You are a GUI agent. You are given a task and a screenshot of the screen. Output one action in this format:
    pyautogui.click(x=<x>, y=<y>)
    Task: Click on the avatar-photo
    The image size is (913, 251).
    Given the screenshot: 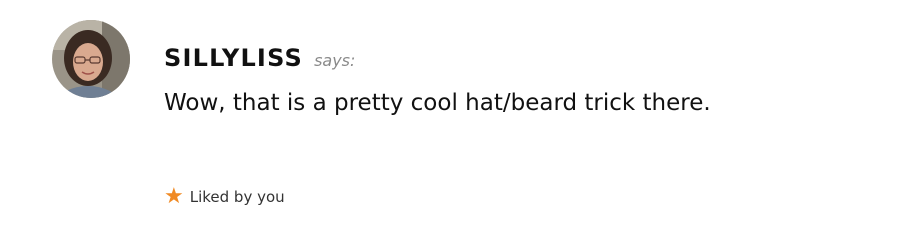 What is the action you would take?
    pyautogui.click(x=91, y=59)
    